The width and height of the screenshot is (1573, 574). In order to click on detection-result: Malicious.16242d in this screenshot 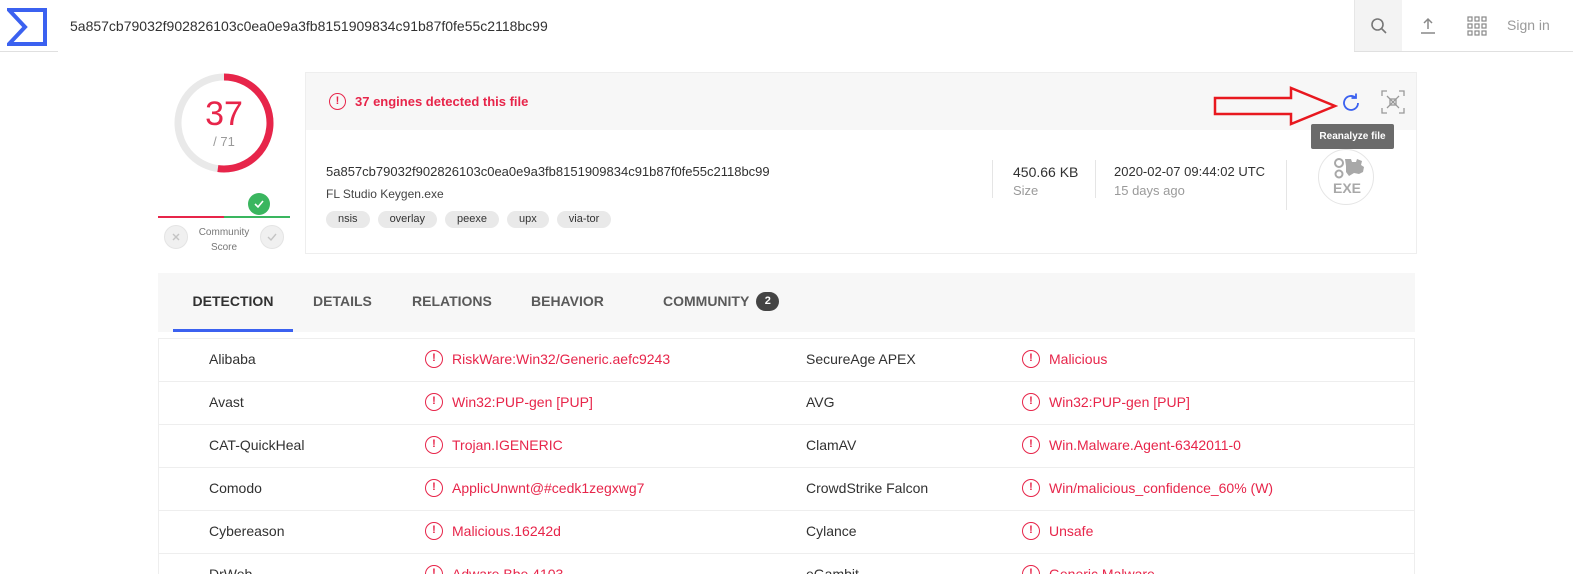, I will do `click(506, 531)`.